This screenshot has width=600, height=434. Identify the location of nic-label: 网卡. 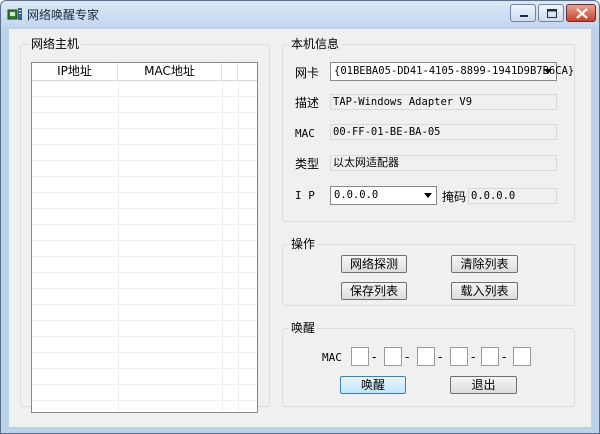
(307, 73).